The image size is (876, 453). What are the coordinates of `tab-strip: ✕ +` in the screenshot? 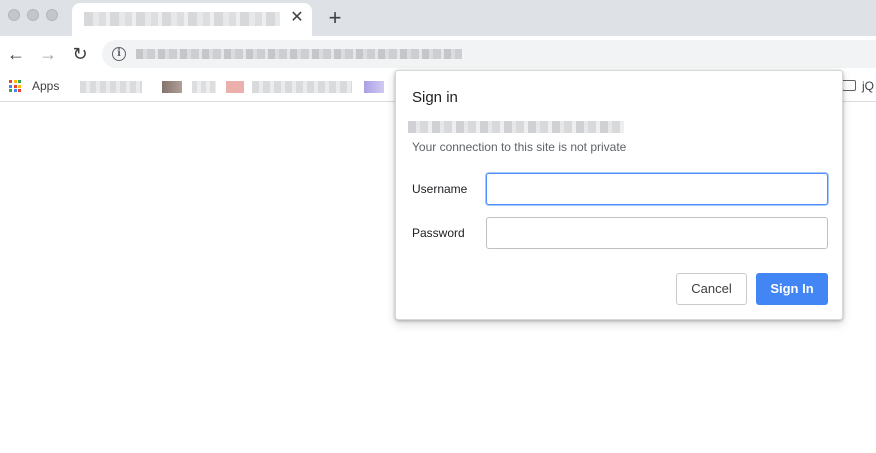 It's located at (438, 18).